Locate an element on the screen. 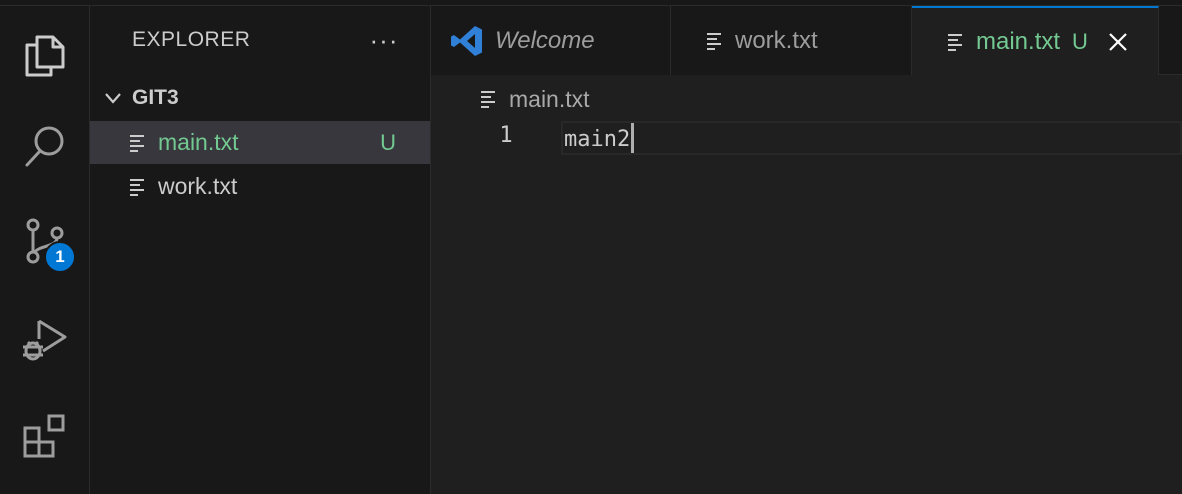 This screenshot has height=494, width=1182. close-icon is located at coordinates (1118, 42).